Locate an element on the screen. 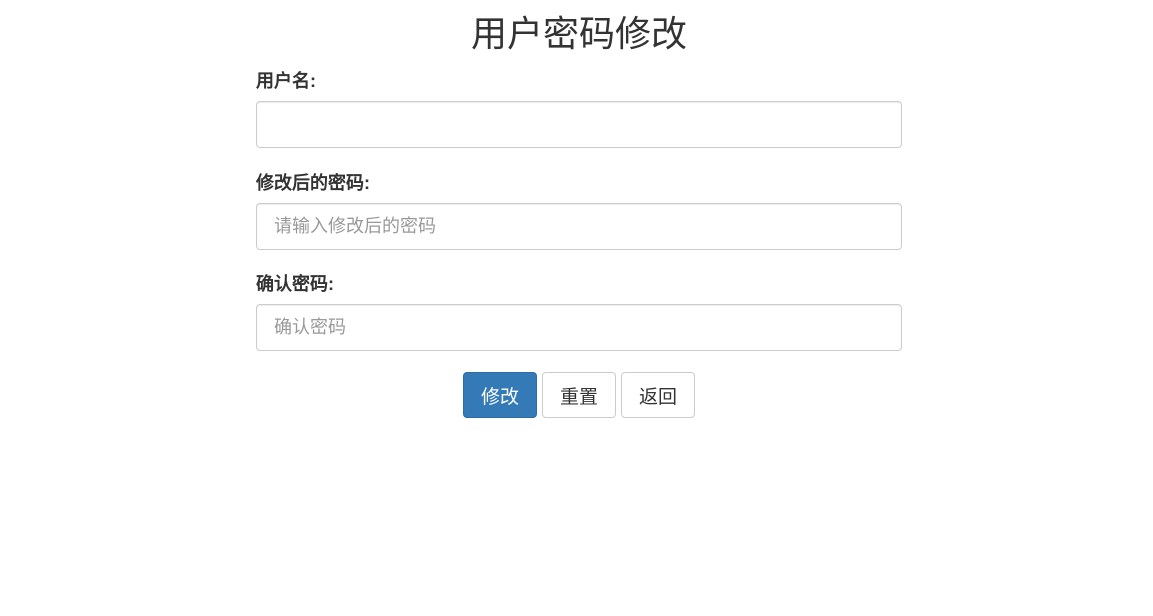 This screenshot has width=1153, height=616. form-actions: 修改 重置 返回 is located at coordinates (579, 395).